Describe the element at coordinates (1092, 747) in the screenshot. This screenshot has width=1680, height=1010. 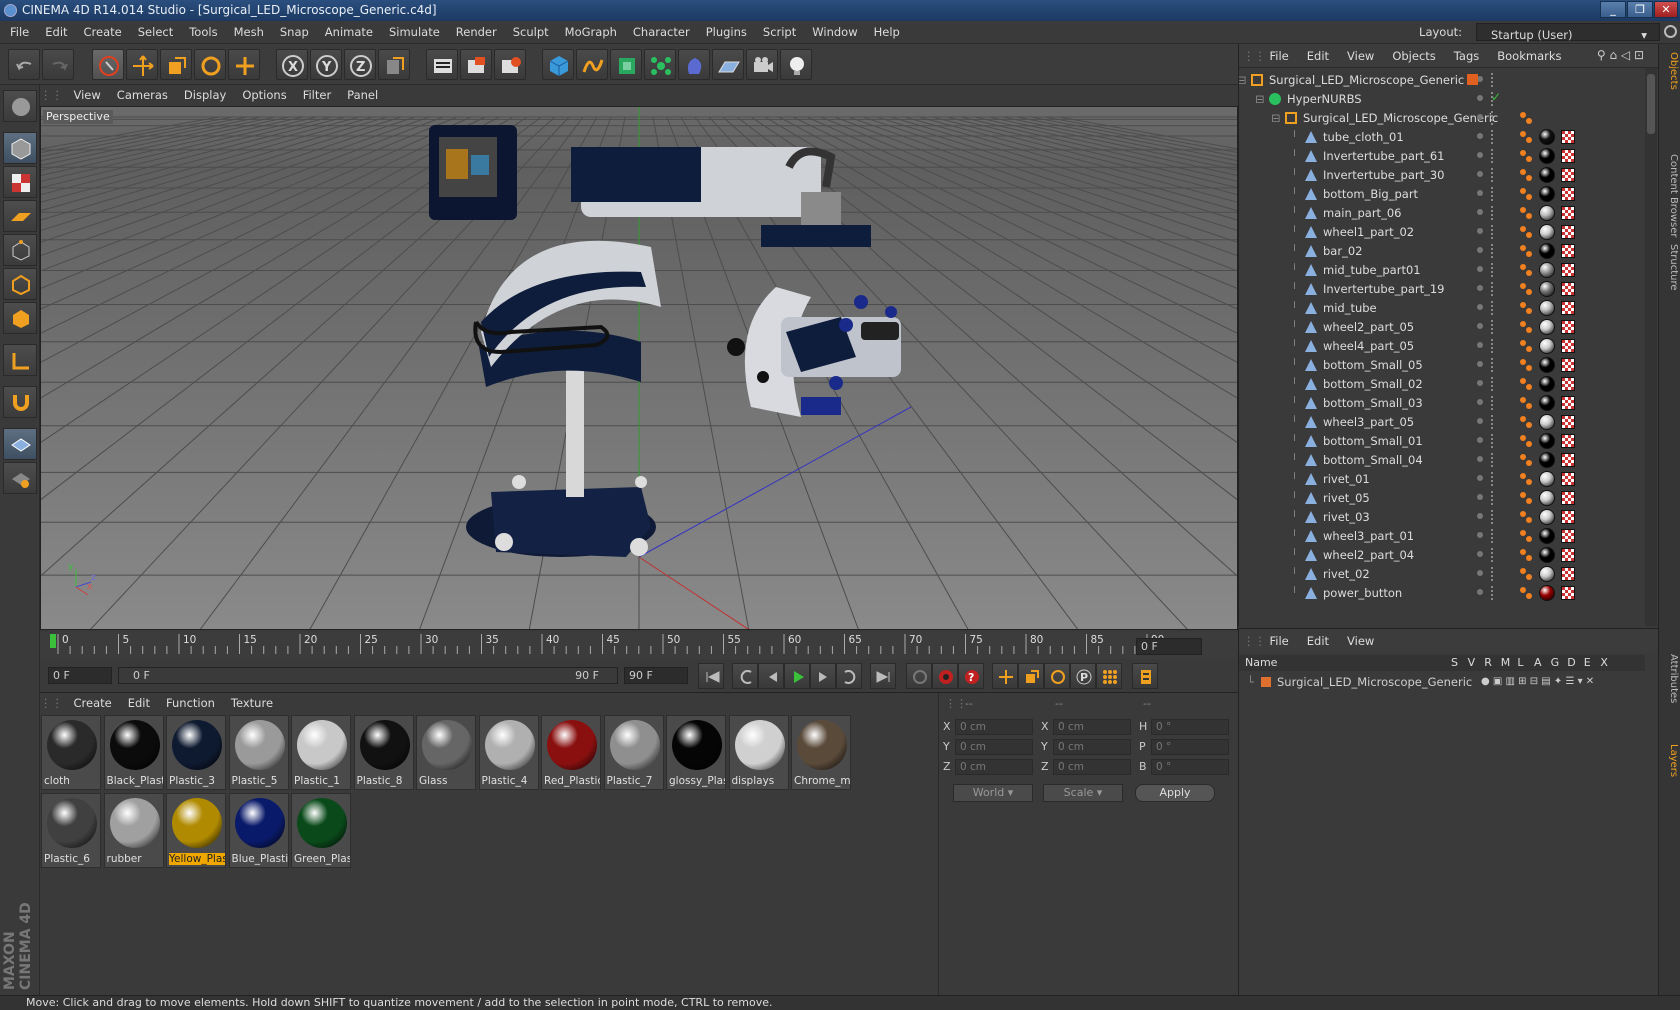
I see `coord-size-y-field: 0 cm` at that location.